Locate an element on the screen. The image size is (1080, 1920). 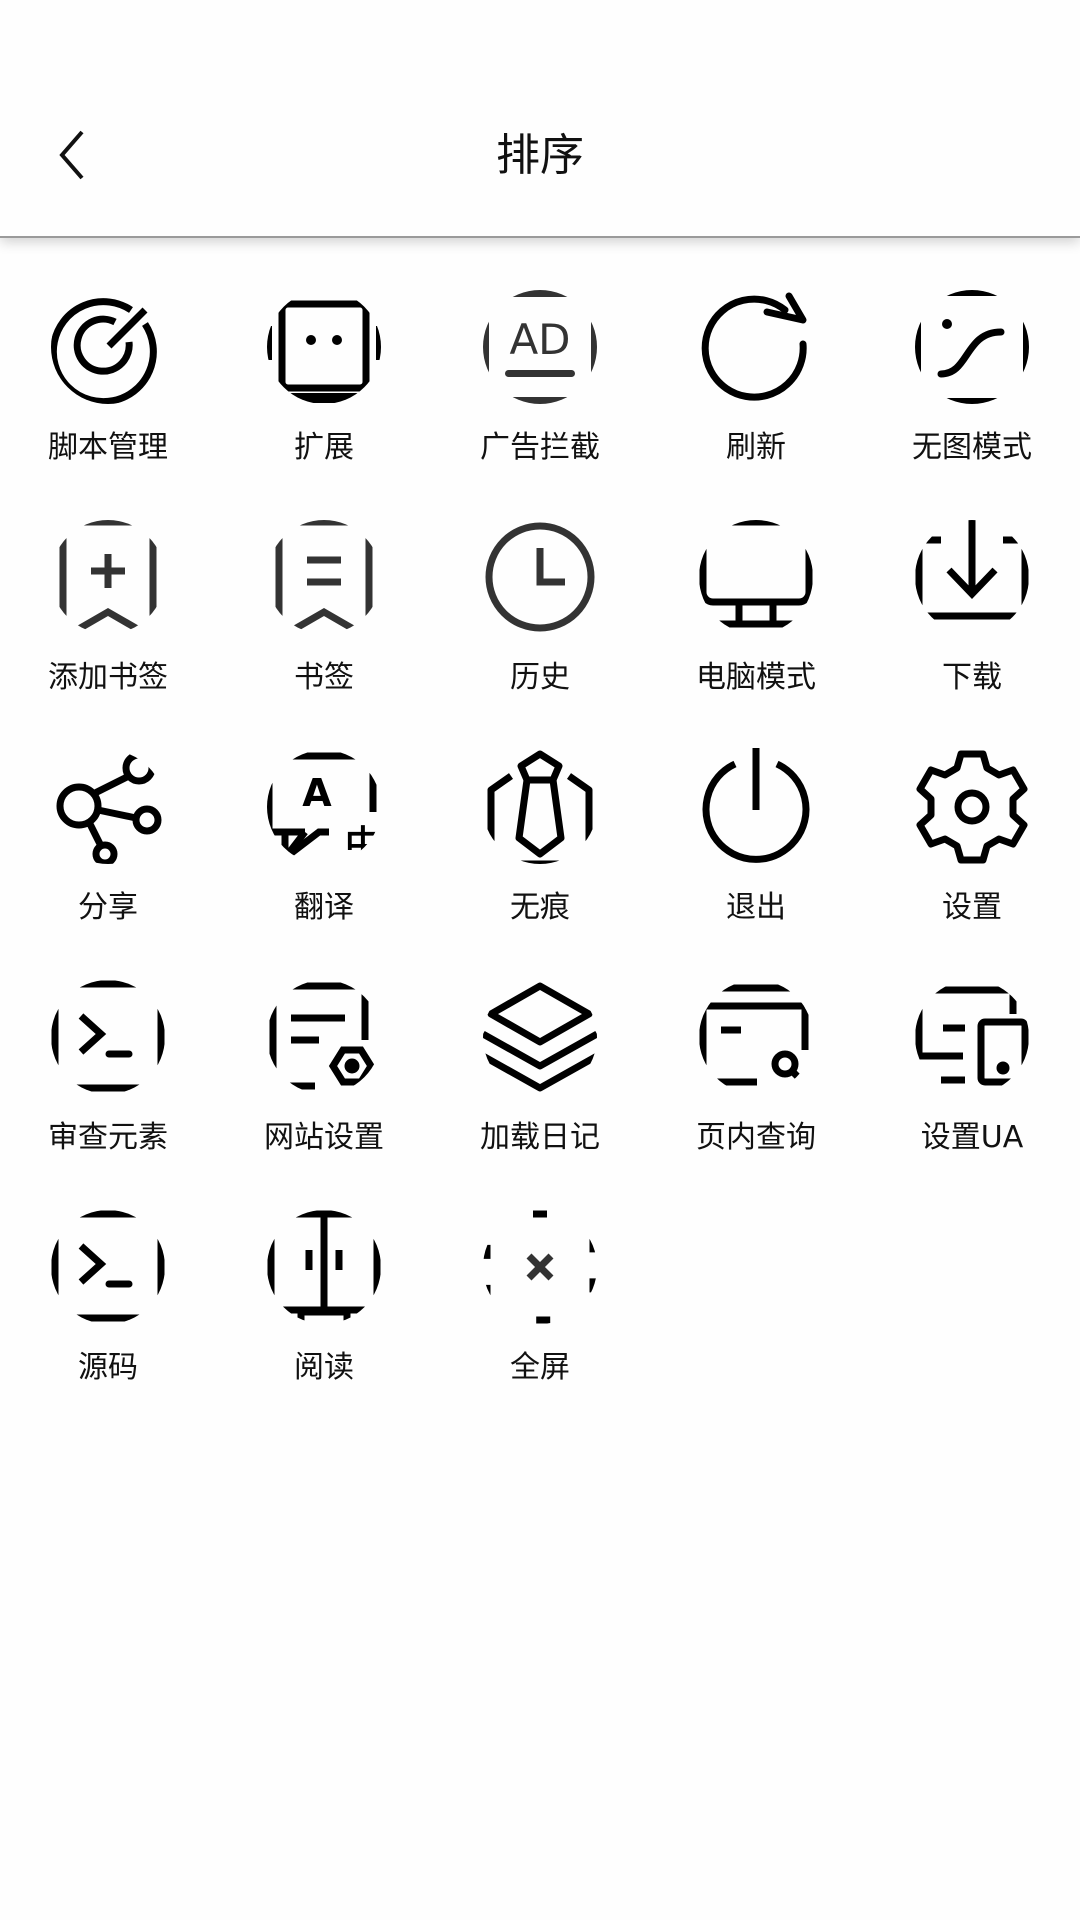
menu-item-inspect-element: 审查元素 is located at coordinates (108, 1087).